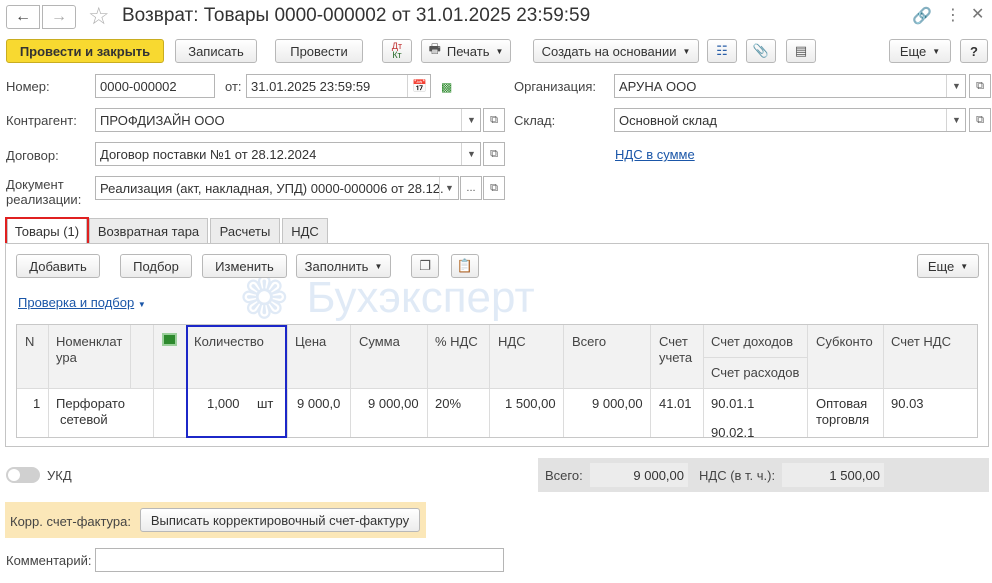 The width and height of the screenshot is (992, 583). Describe the element at coordinates (311, 341) in the screenshot. I see `header-price: Цена` at that location.